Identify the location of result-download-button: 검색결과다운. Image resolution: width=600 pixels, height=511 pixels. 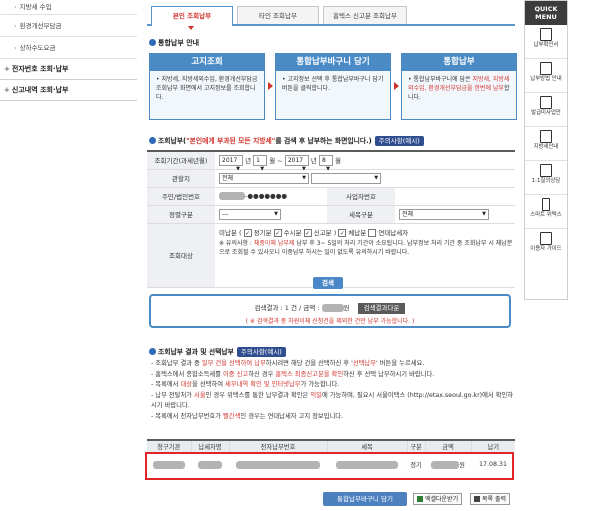
(381, 308).